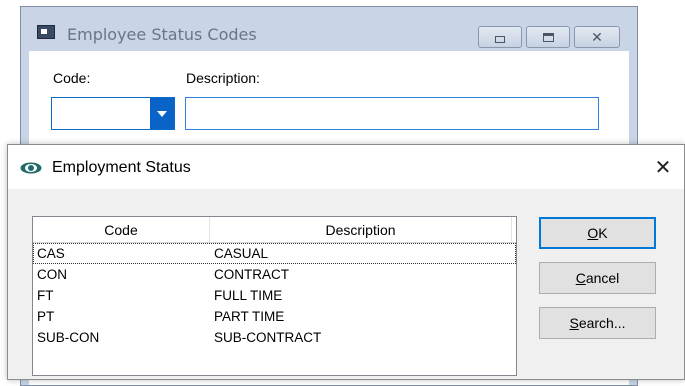 Image resolution: width=685 pixels, height=386 pixels. I want to click on list-row: FT FULL TIME, so click(274, 295).